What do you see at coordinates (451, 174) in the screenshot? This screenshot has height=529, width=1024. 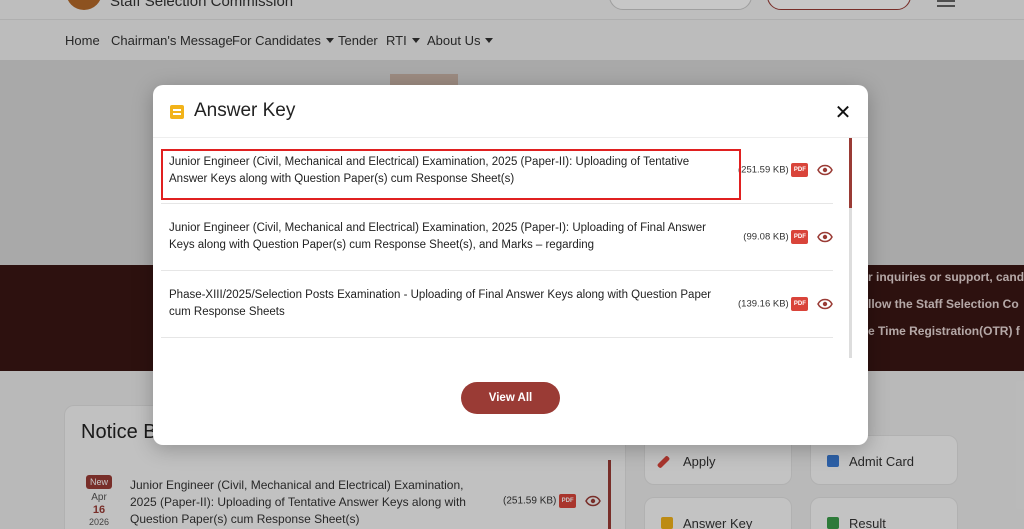 I see `highlight-box` at bounding box center [451, 174].